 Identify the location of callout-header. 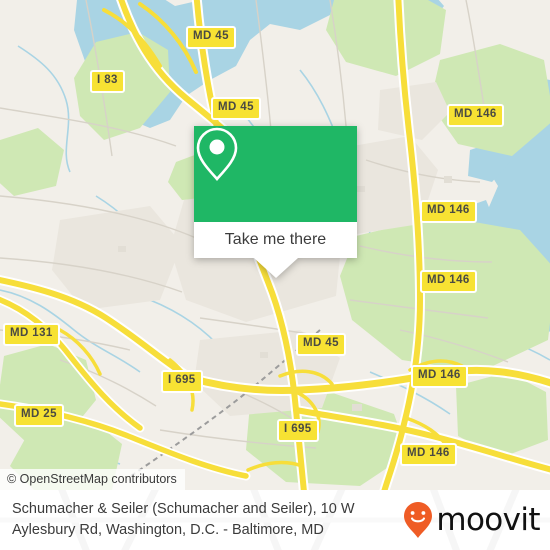
(275, 174).